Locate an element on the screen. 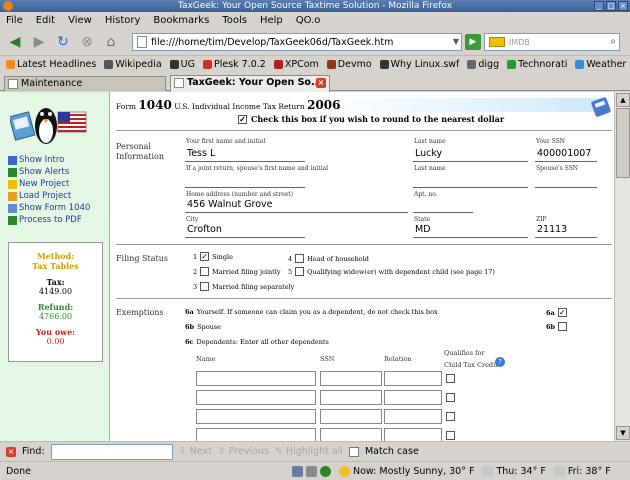 This screenshot has height=480, width=630. maximize-button: □ is located at coordinates (611, 6).